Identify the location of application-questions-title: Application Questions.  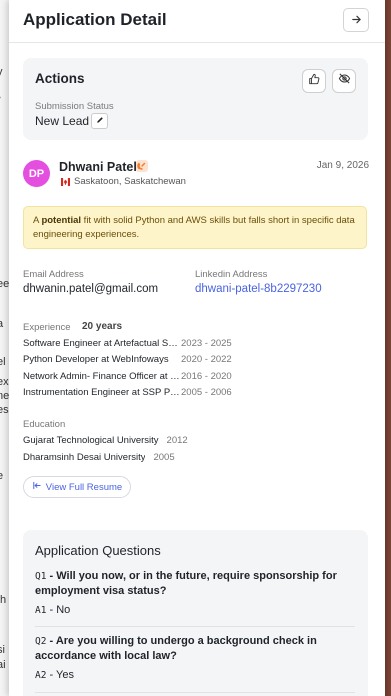
(98, 550).